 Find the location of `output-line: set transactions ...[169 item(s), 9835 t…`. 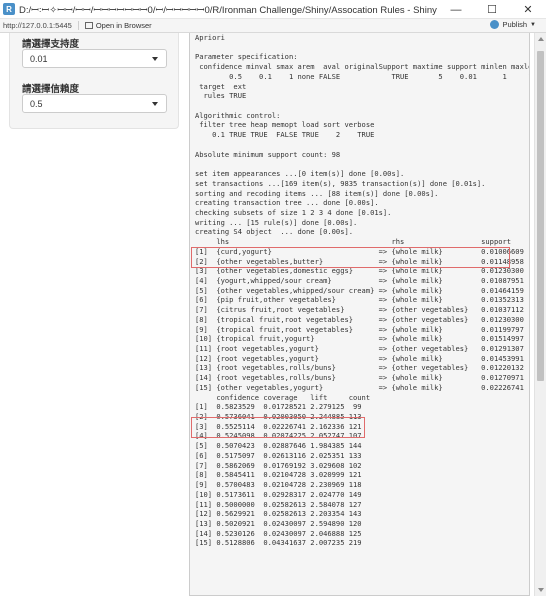

output-line: set transactions ...[169 item(s), 9835 t… is located at coordinates (340, 183).